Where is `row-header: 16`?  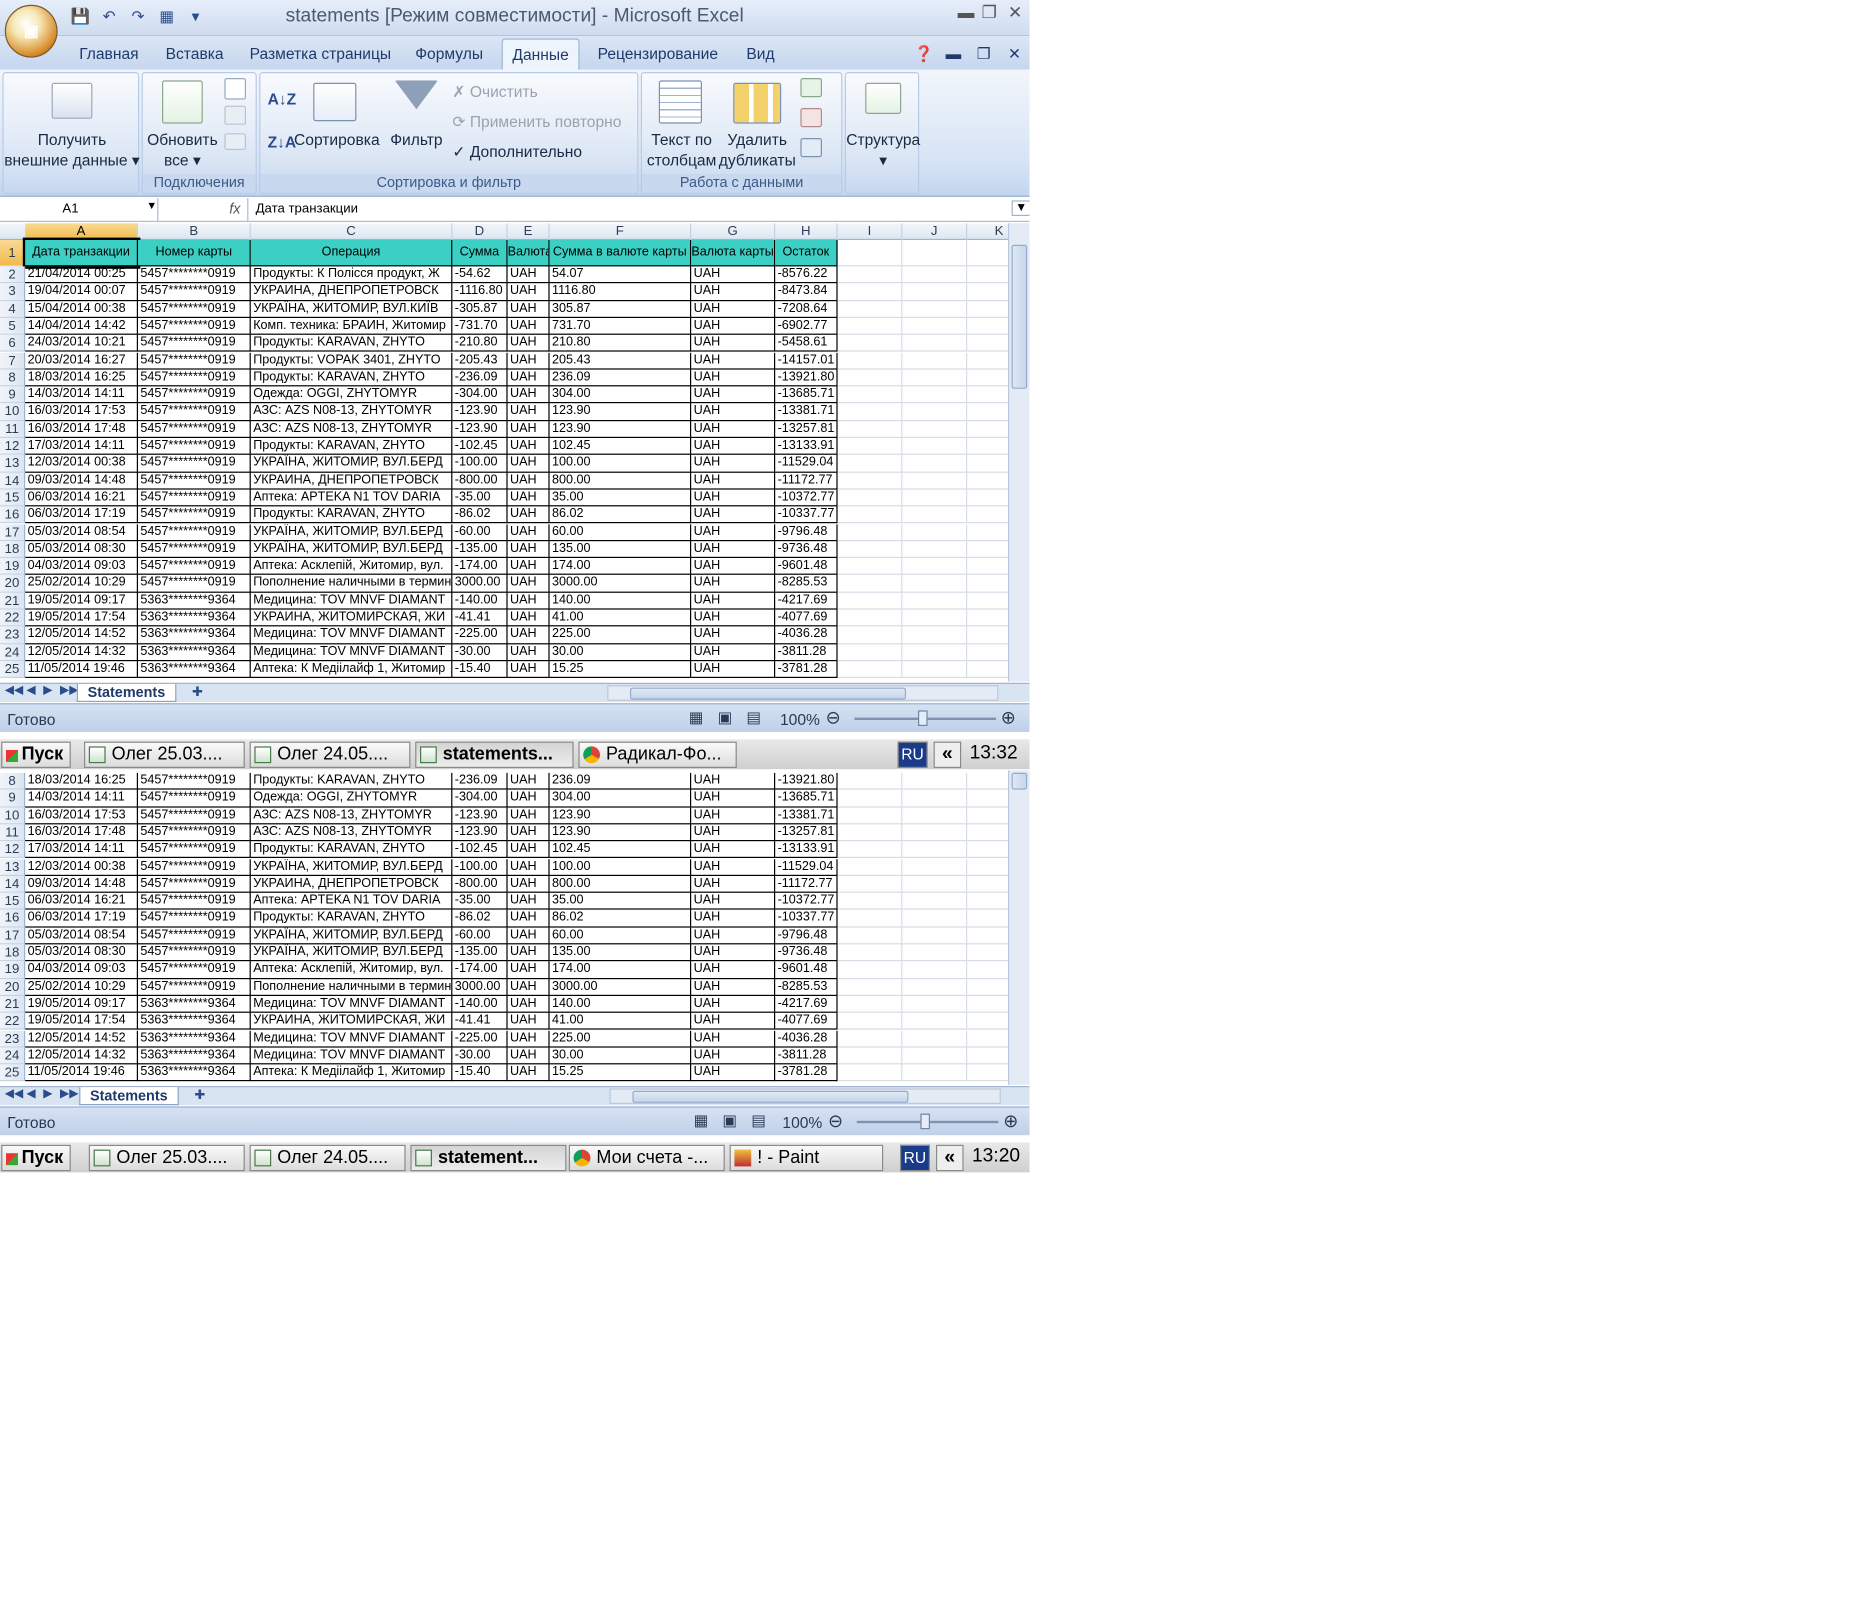
row-header: 16 is located at coordinates (13, 515).